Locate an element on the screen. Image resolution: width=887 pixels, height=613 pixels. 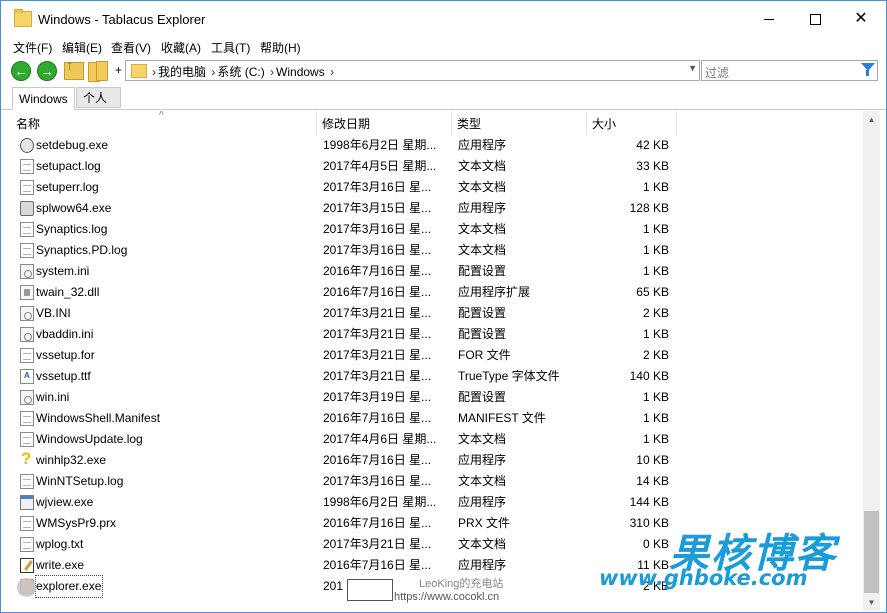
menu-favorites: 收藏(A) is located at coordinates (181, 47).